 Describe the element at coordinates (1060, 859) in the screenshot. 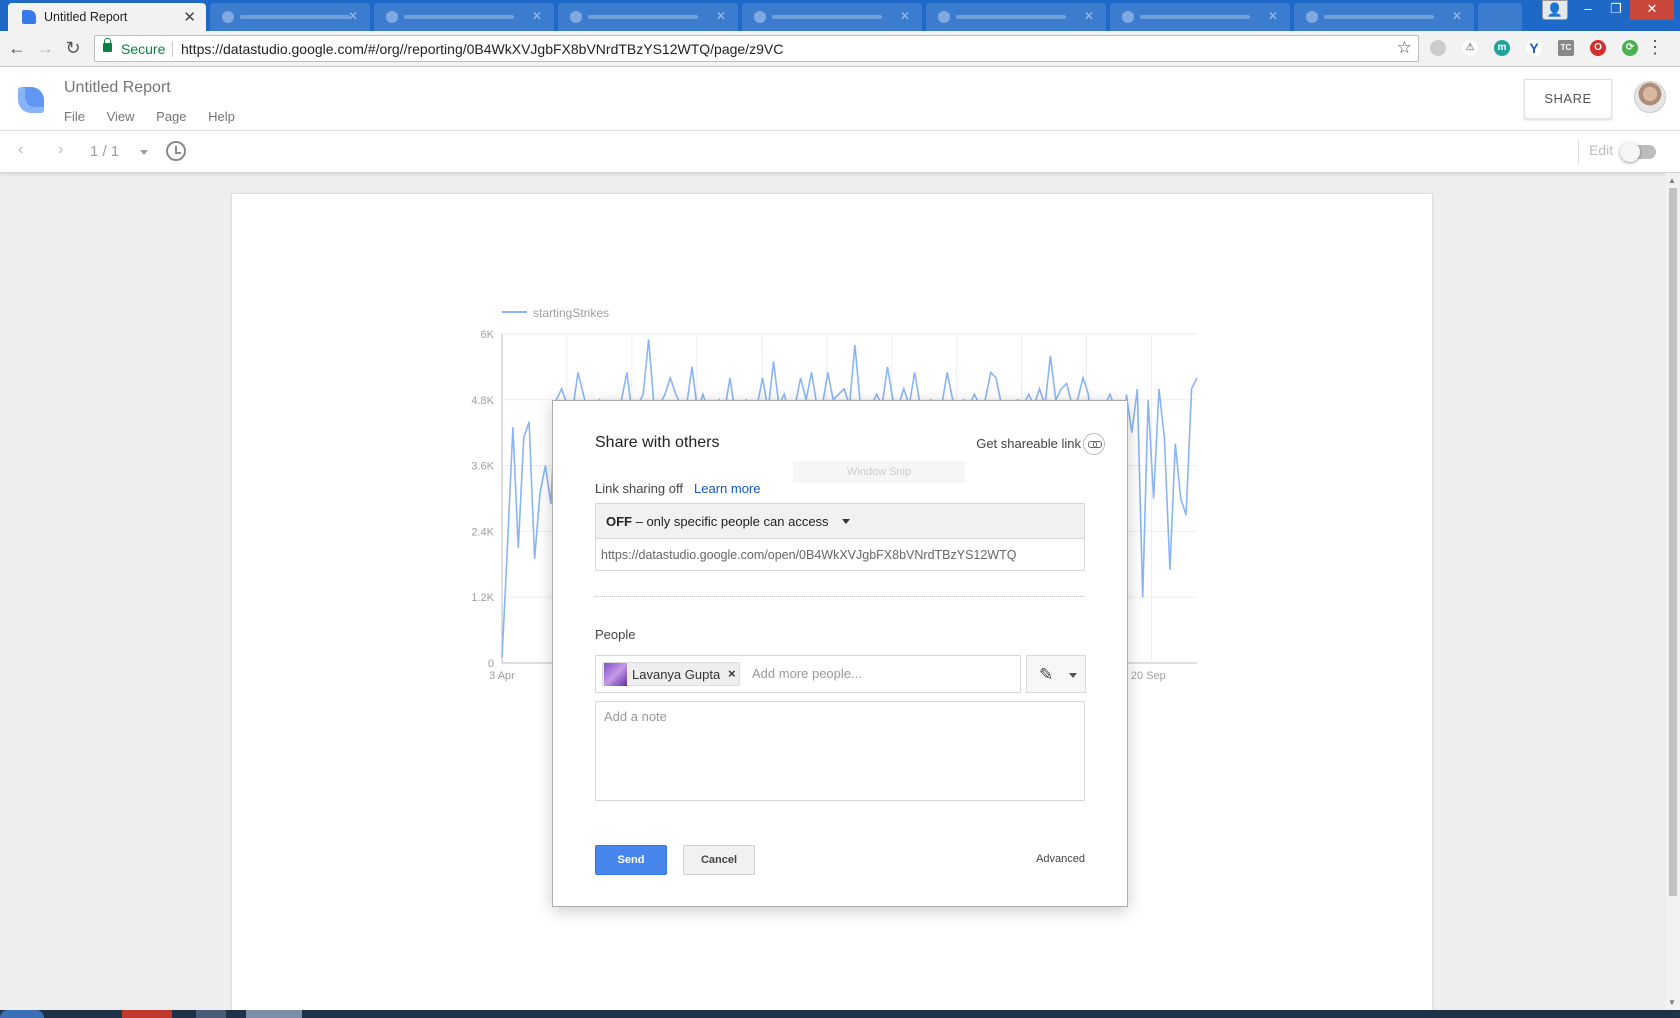

I see `advanced-link: Advanced` at that location.